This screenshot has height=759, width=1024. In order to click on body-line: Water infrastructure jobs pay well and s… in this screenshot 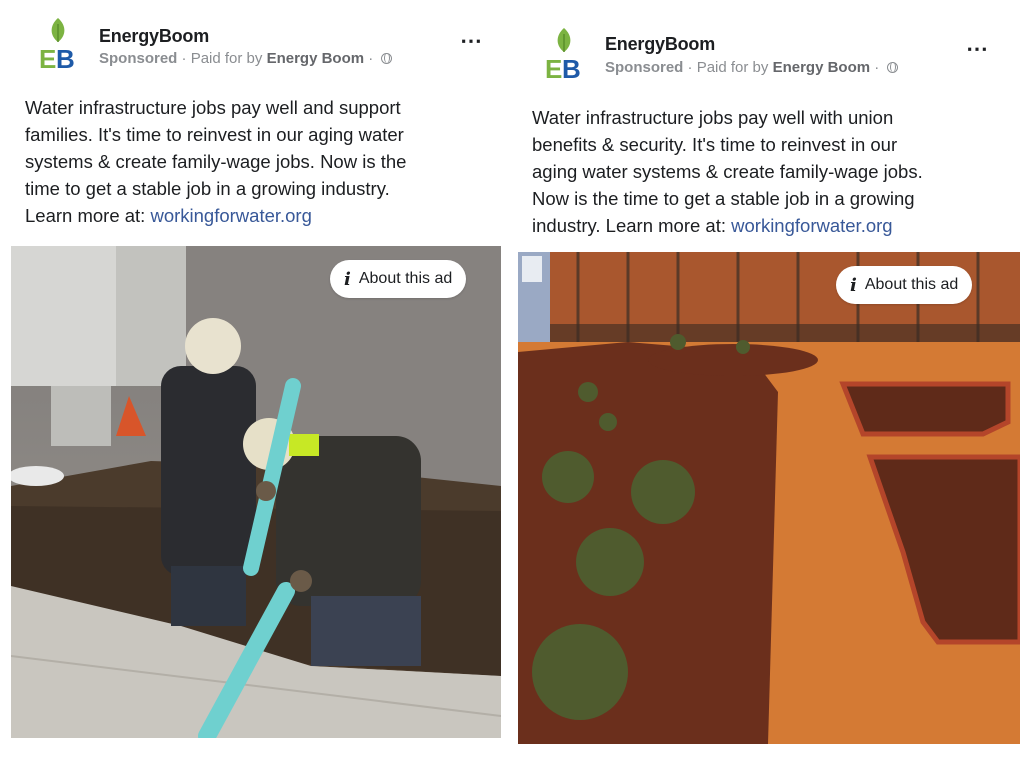, I will do `click(213, 107)`.